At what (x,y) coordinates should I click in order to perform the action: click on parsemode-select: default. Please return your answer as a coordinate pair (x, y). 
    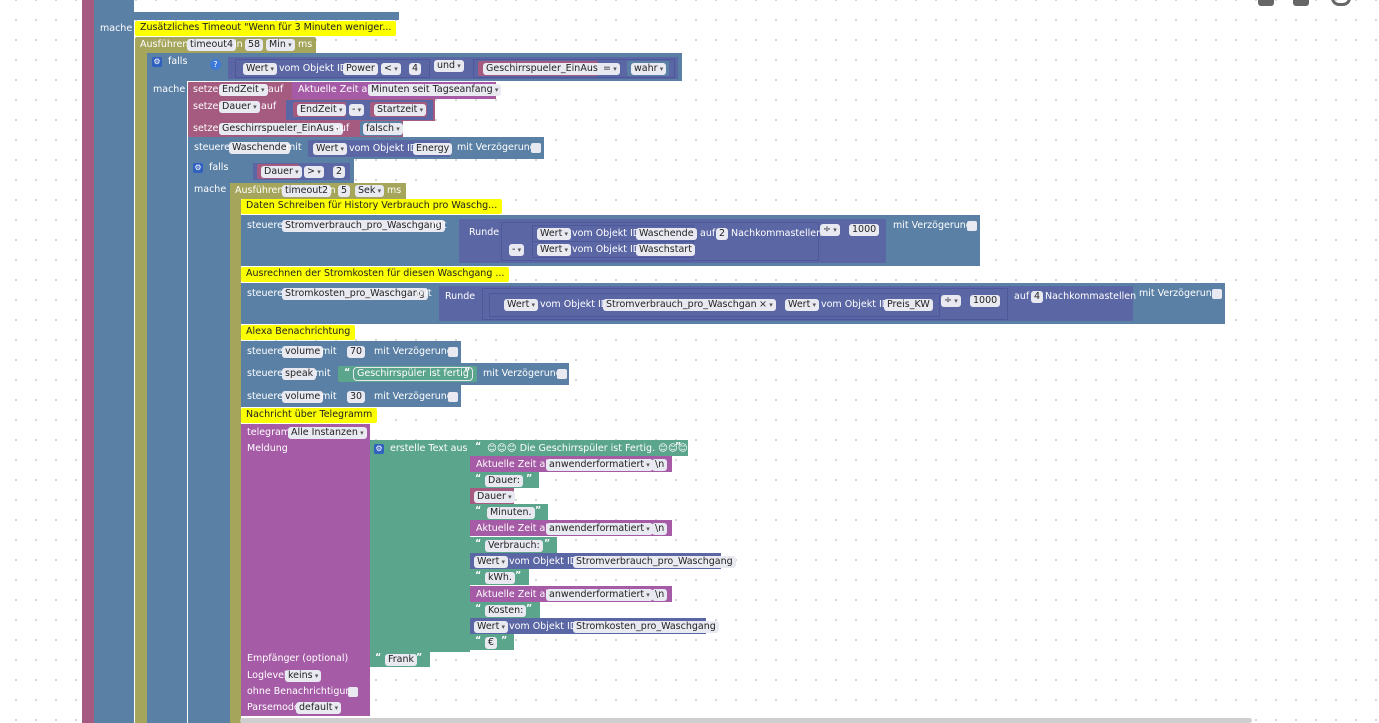
    Looking at the image, I should click on (319, 708).